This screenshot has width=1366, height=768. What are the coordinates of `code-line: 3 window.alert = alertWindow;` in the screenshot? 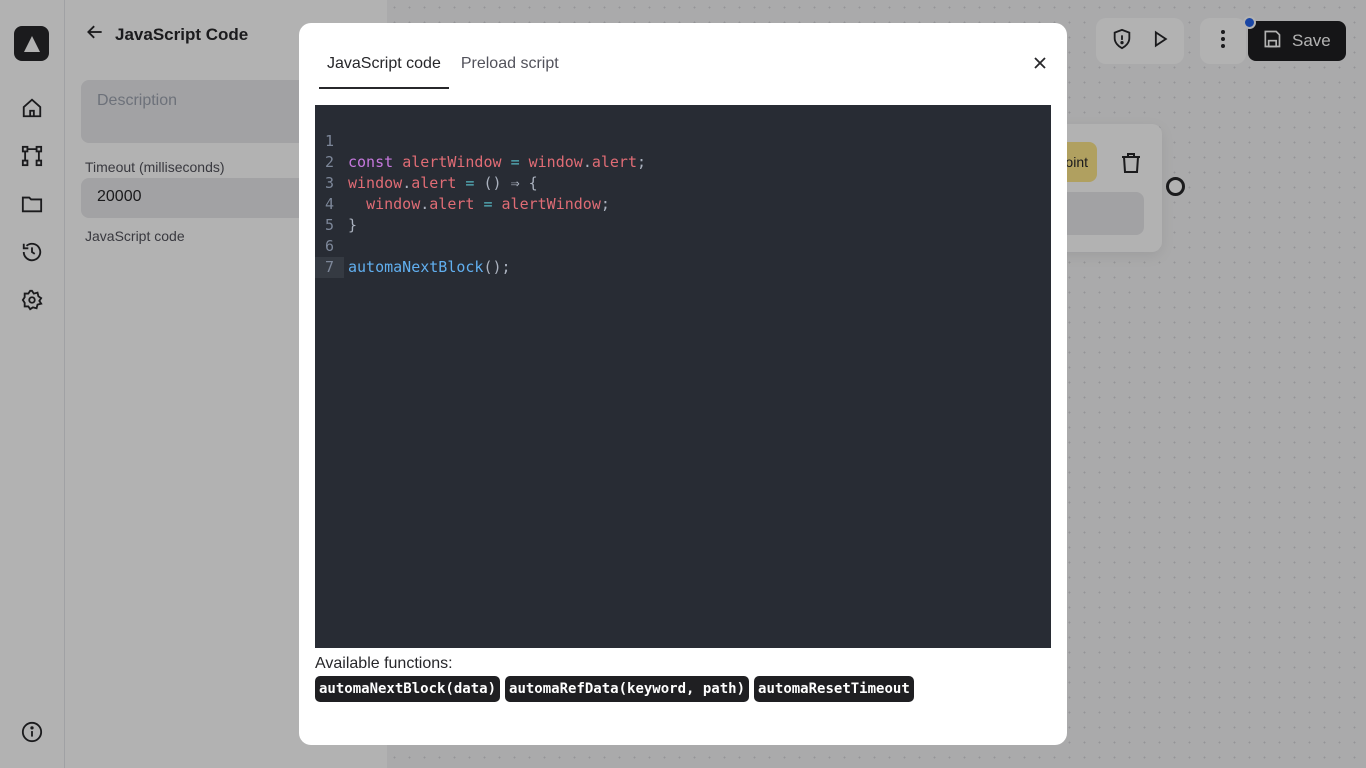 It's located at (683, 182).